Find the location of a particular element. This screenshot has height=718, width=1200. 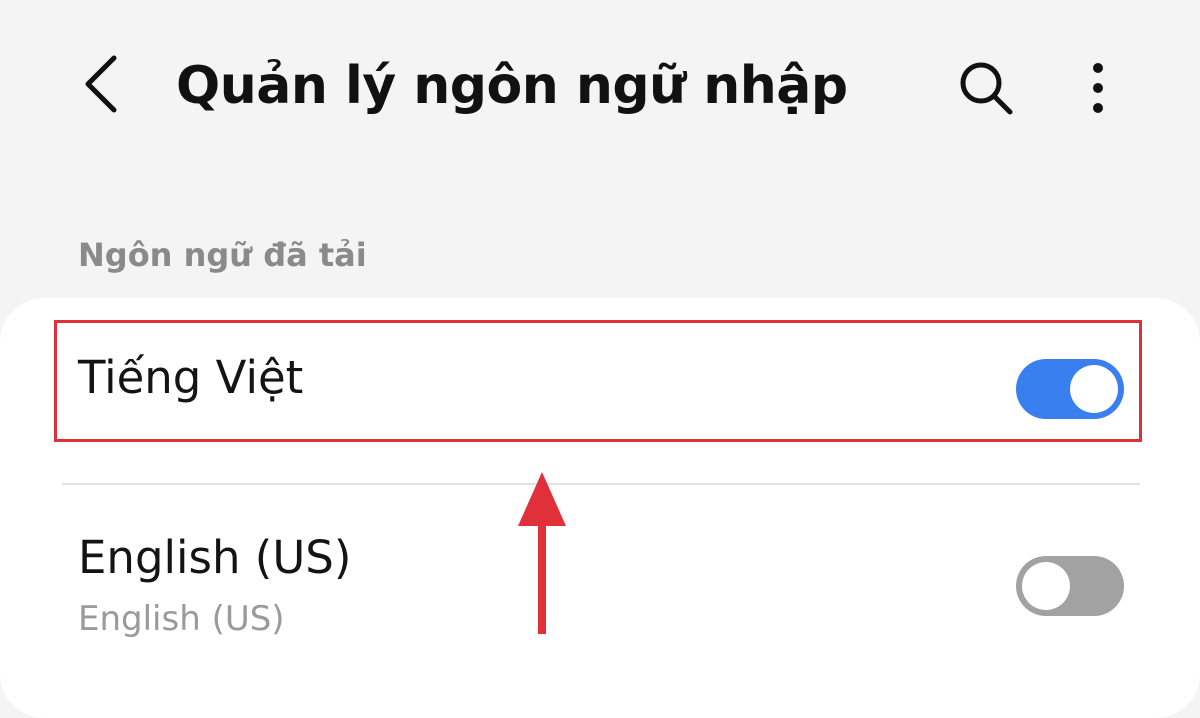

language-sublabel: English (US) is located at coordinates (181, 619).